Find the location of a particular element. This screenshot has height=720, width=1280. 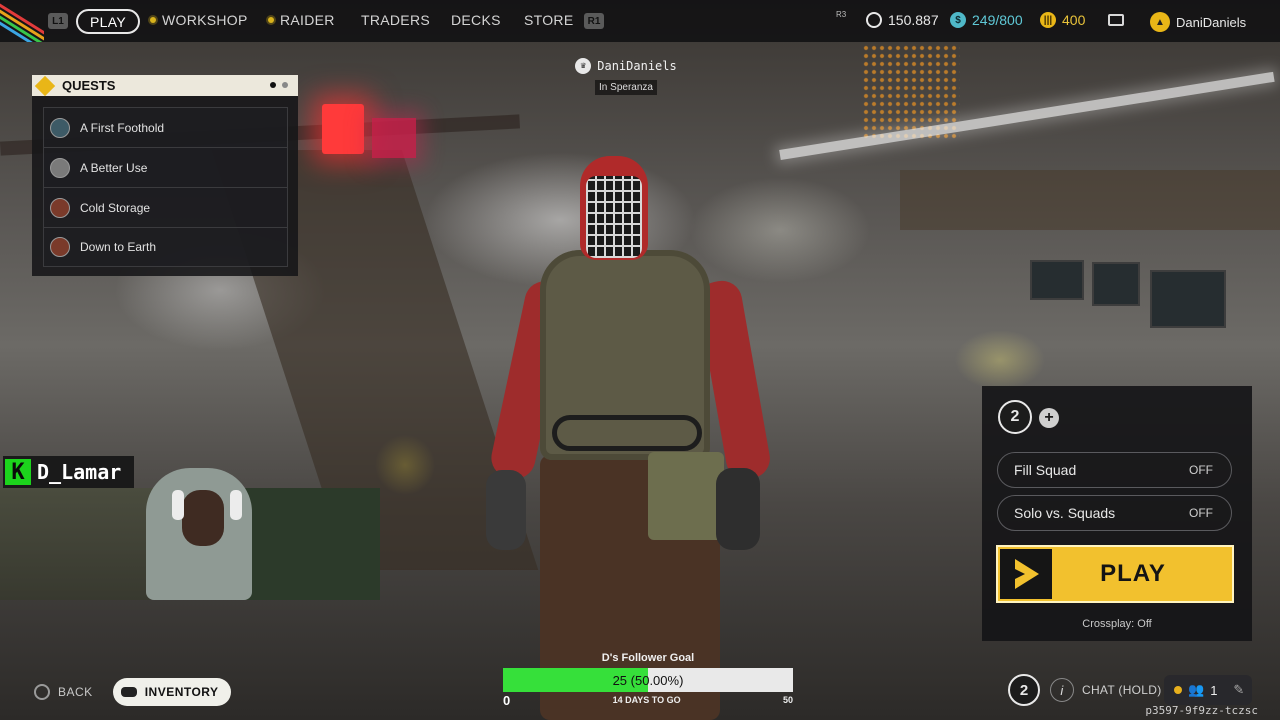

session-id: p3597-9f9zz-tczsc is located at coordinates (1201, 710).